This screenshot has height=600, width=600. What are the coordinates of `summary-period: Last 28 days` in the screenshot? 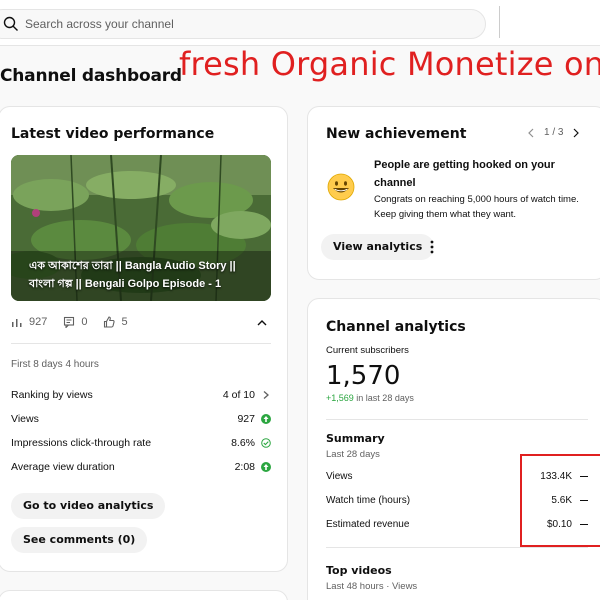 It's located at (353, 454).